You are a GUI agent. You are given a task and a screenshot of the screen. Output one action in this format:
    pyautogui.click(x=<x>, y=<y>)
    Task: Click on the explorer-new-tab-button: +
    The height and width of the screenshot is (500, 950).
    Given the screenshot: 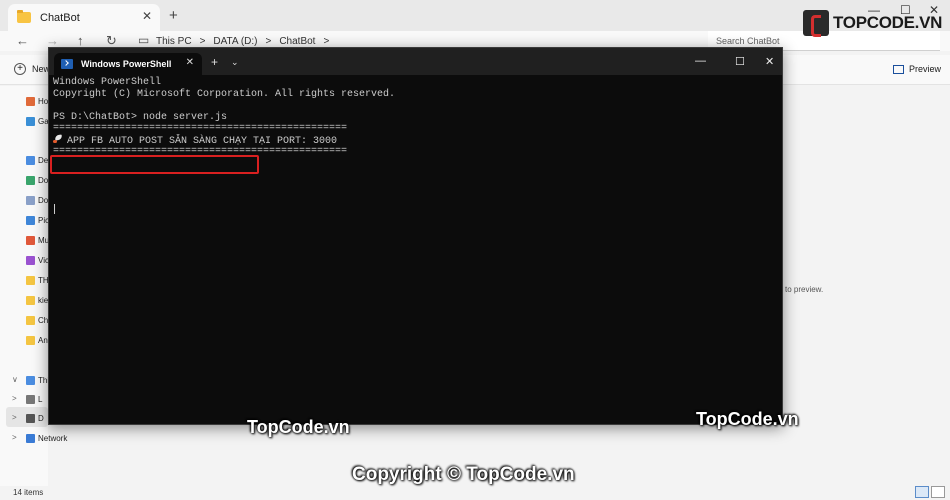 What is the action you would take?
    pyautogui.click(x=173, y=15)
    